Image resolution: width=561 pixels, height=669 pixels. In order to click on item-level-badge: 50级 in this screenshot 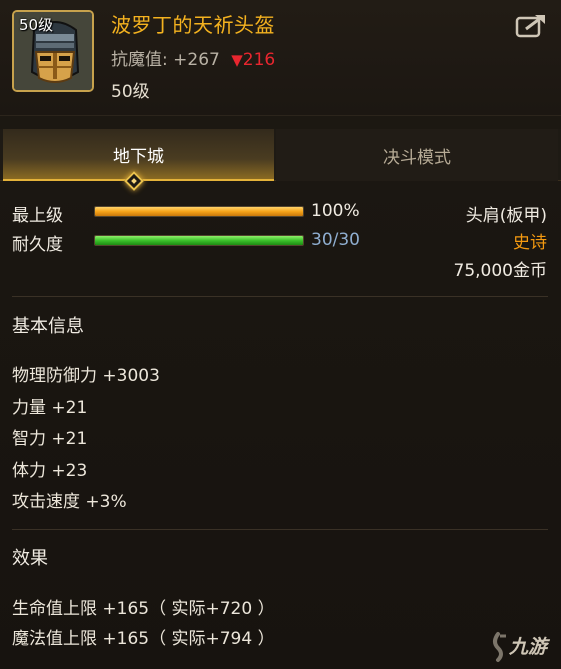, I will do `click(36, 25)`.